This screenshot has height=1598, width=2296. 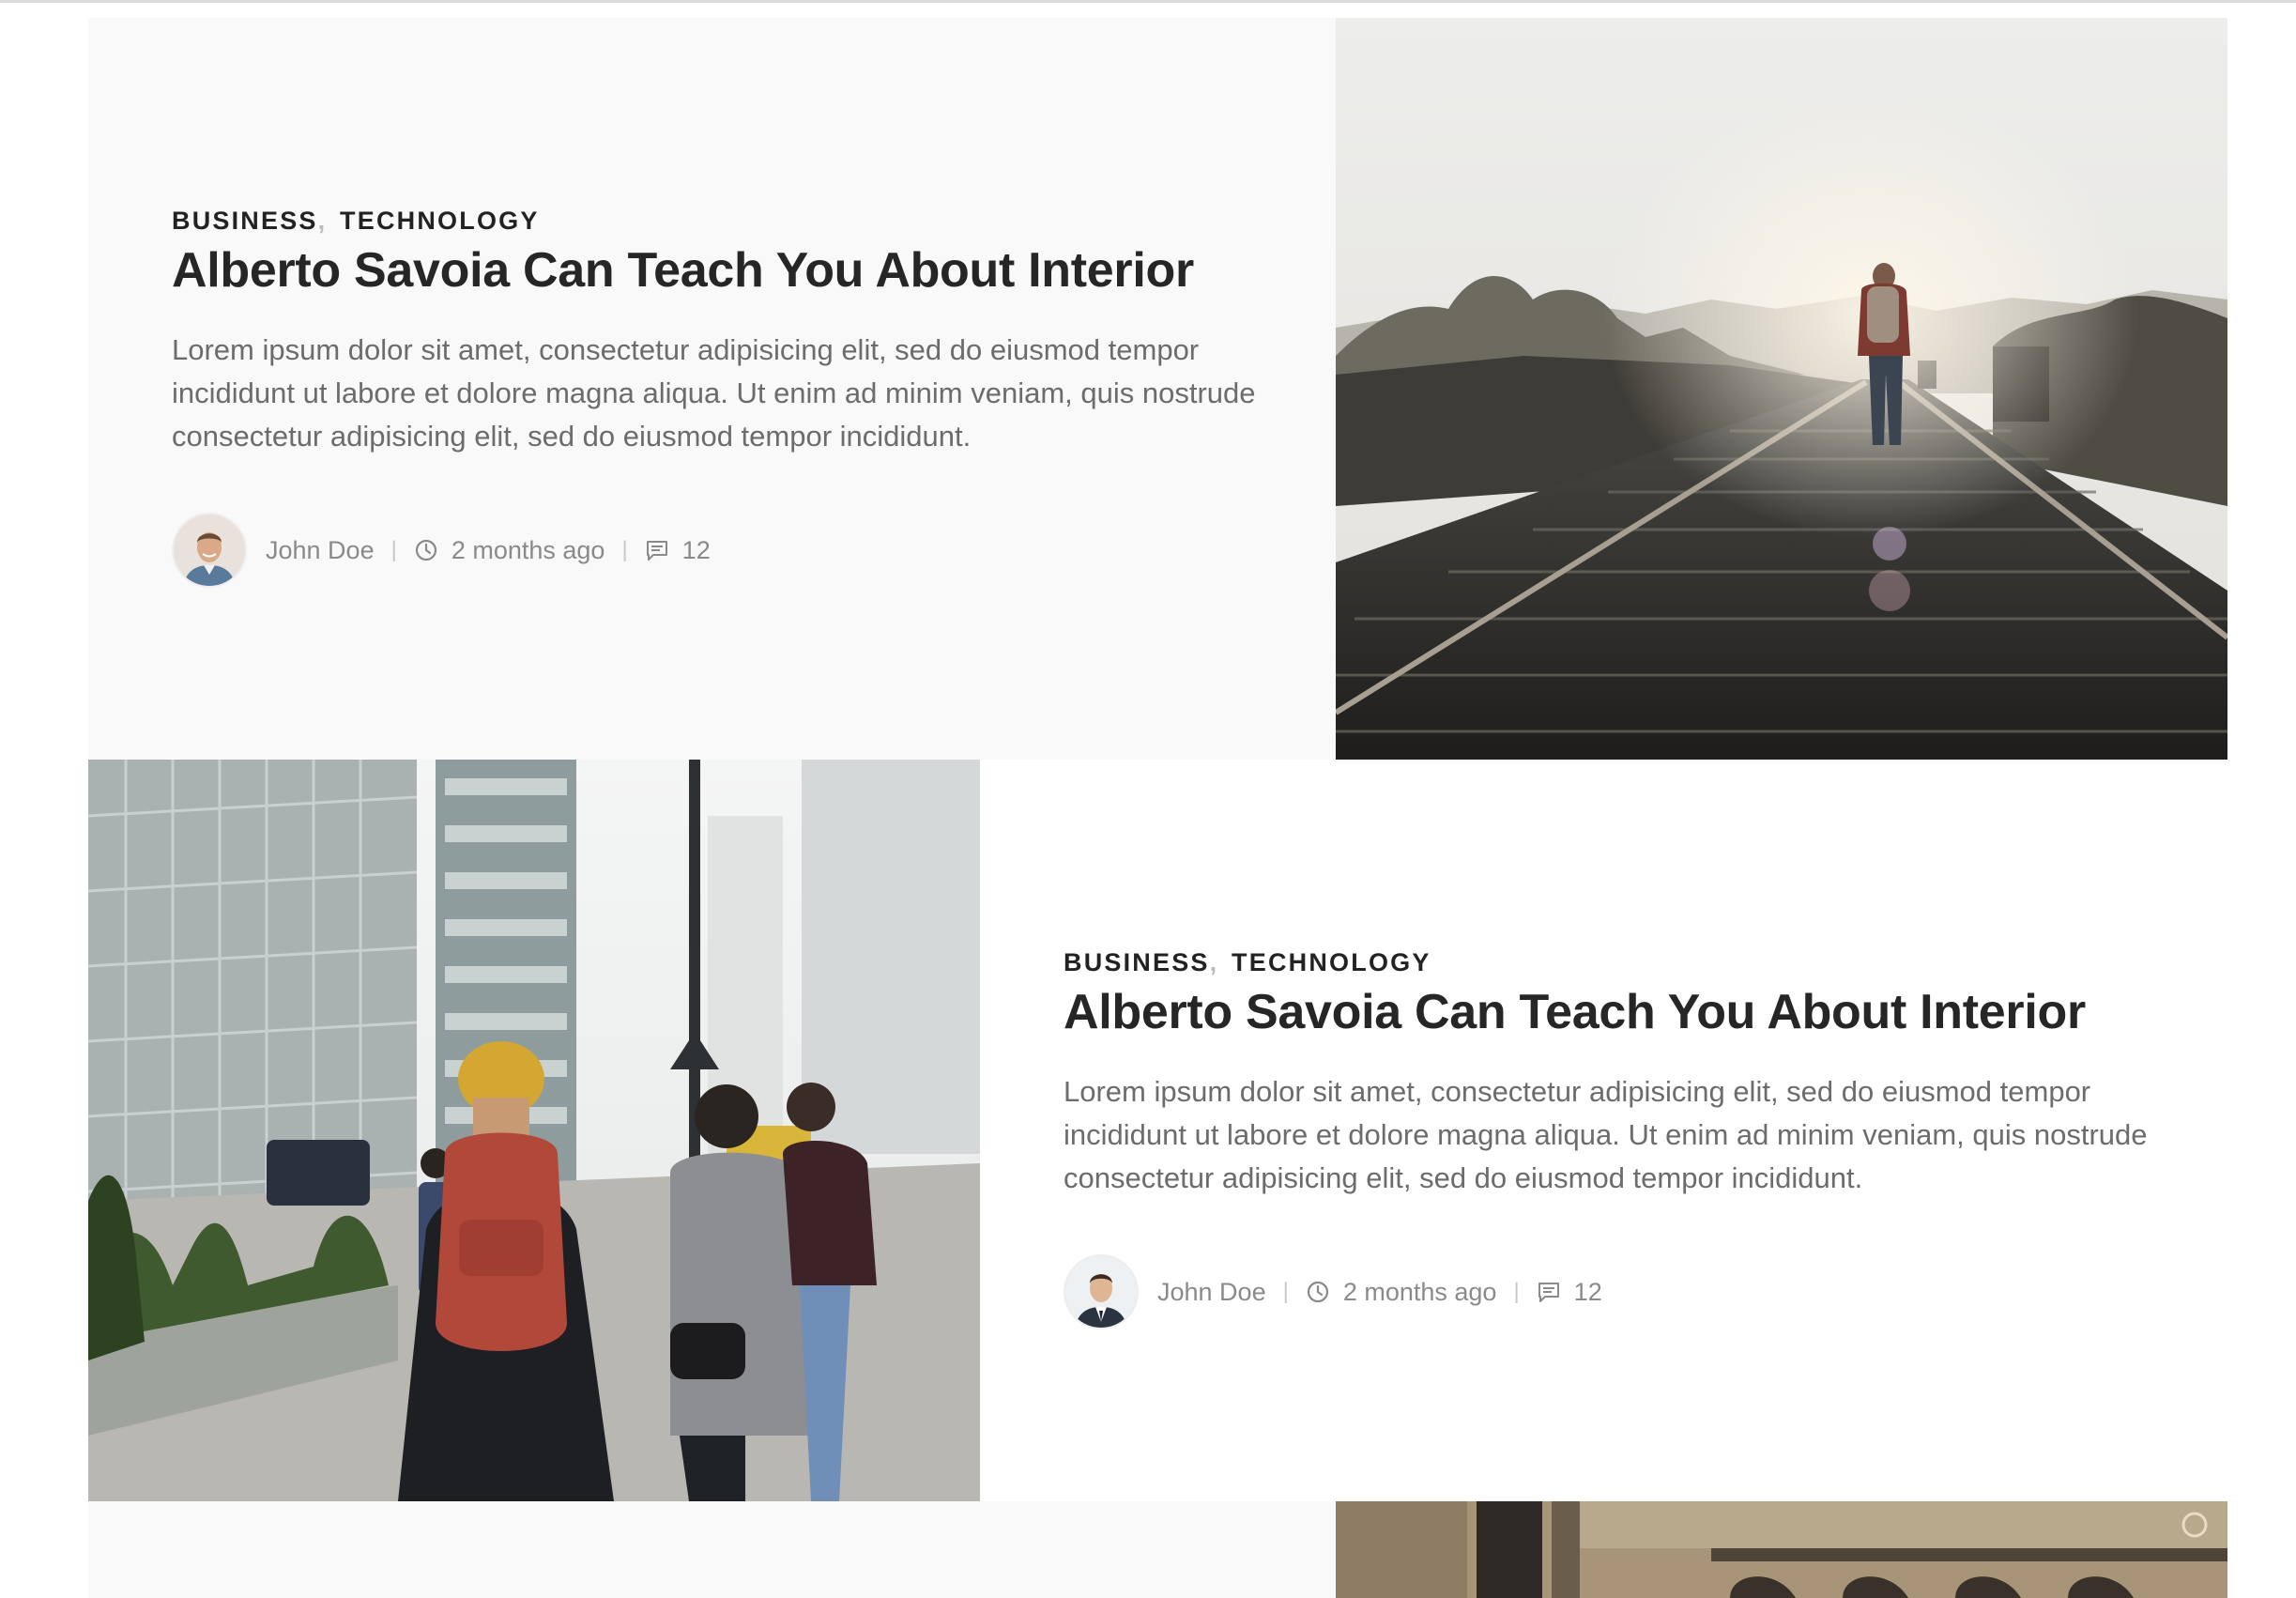 I want to click on top-border, so click(x=1148, y=2).